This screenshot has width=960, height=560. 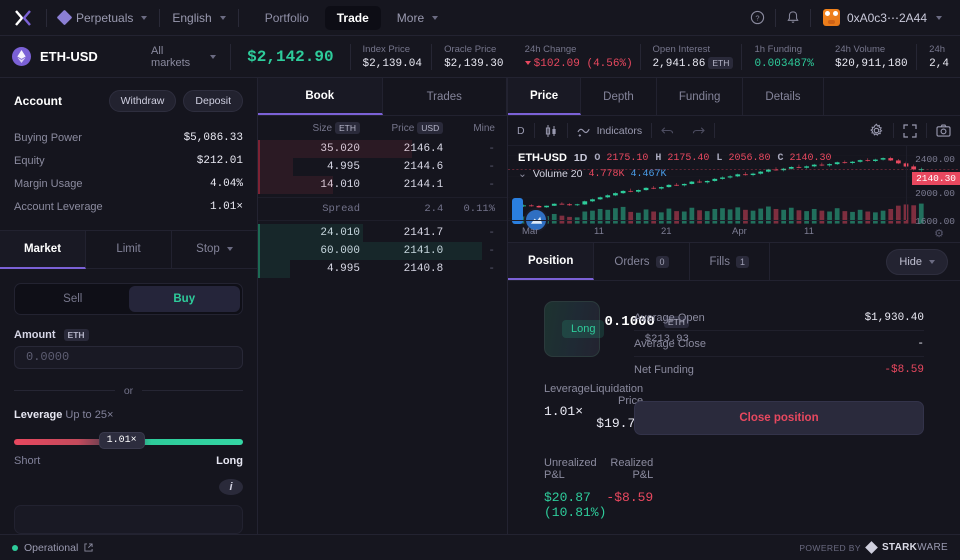 What do you see at coordinates (793, 18) in the screenshot?
I see `notifications-button` at bounding box center [793, 18].